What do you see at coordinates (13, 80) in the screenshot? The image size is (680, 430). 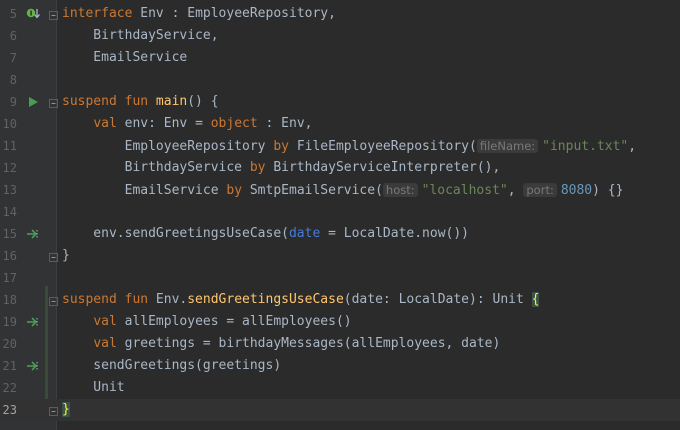 I see `line-number: 8` at bounding box center [13, 80].